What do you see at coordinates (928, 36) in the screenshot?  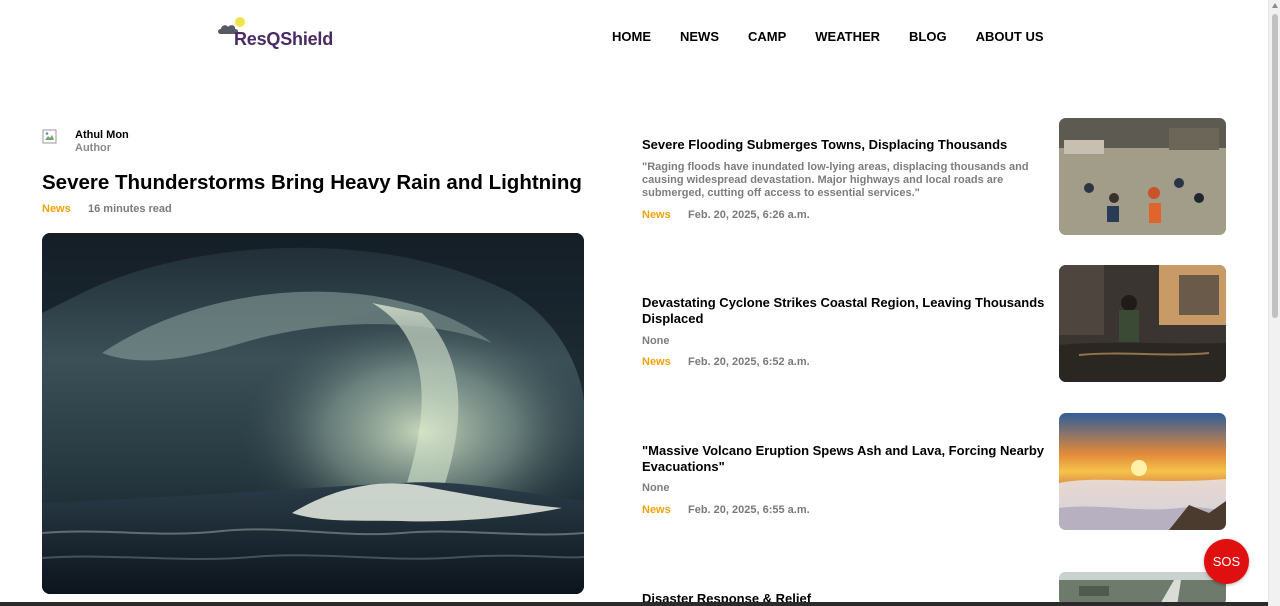 I see `nav-blog: BLOG` at bounding box center [928, 36].